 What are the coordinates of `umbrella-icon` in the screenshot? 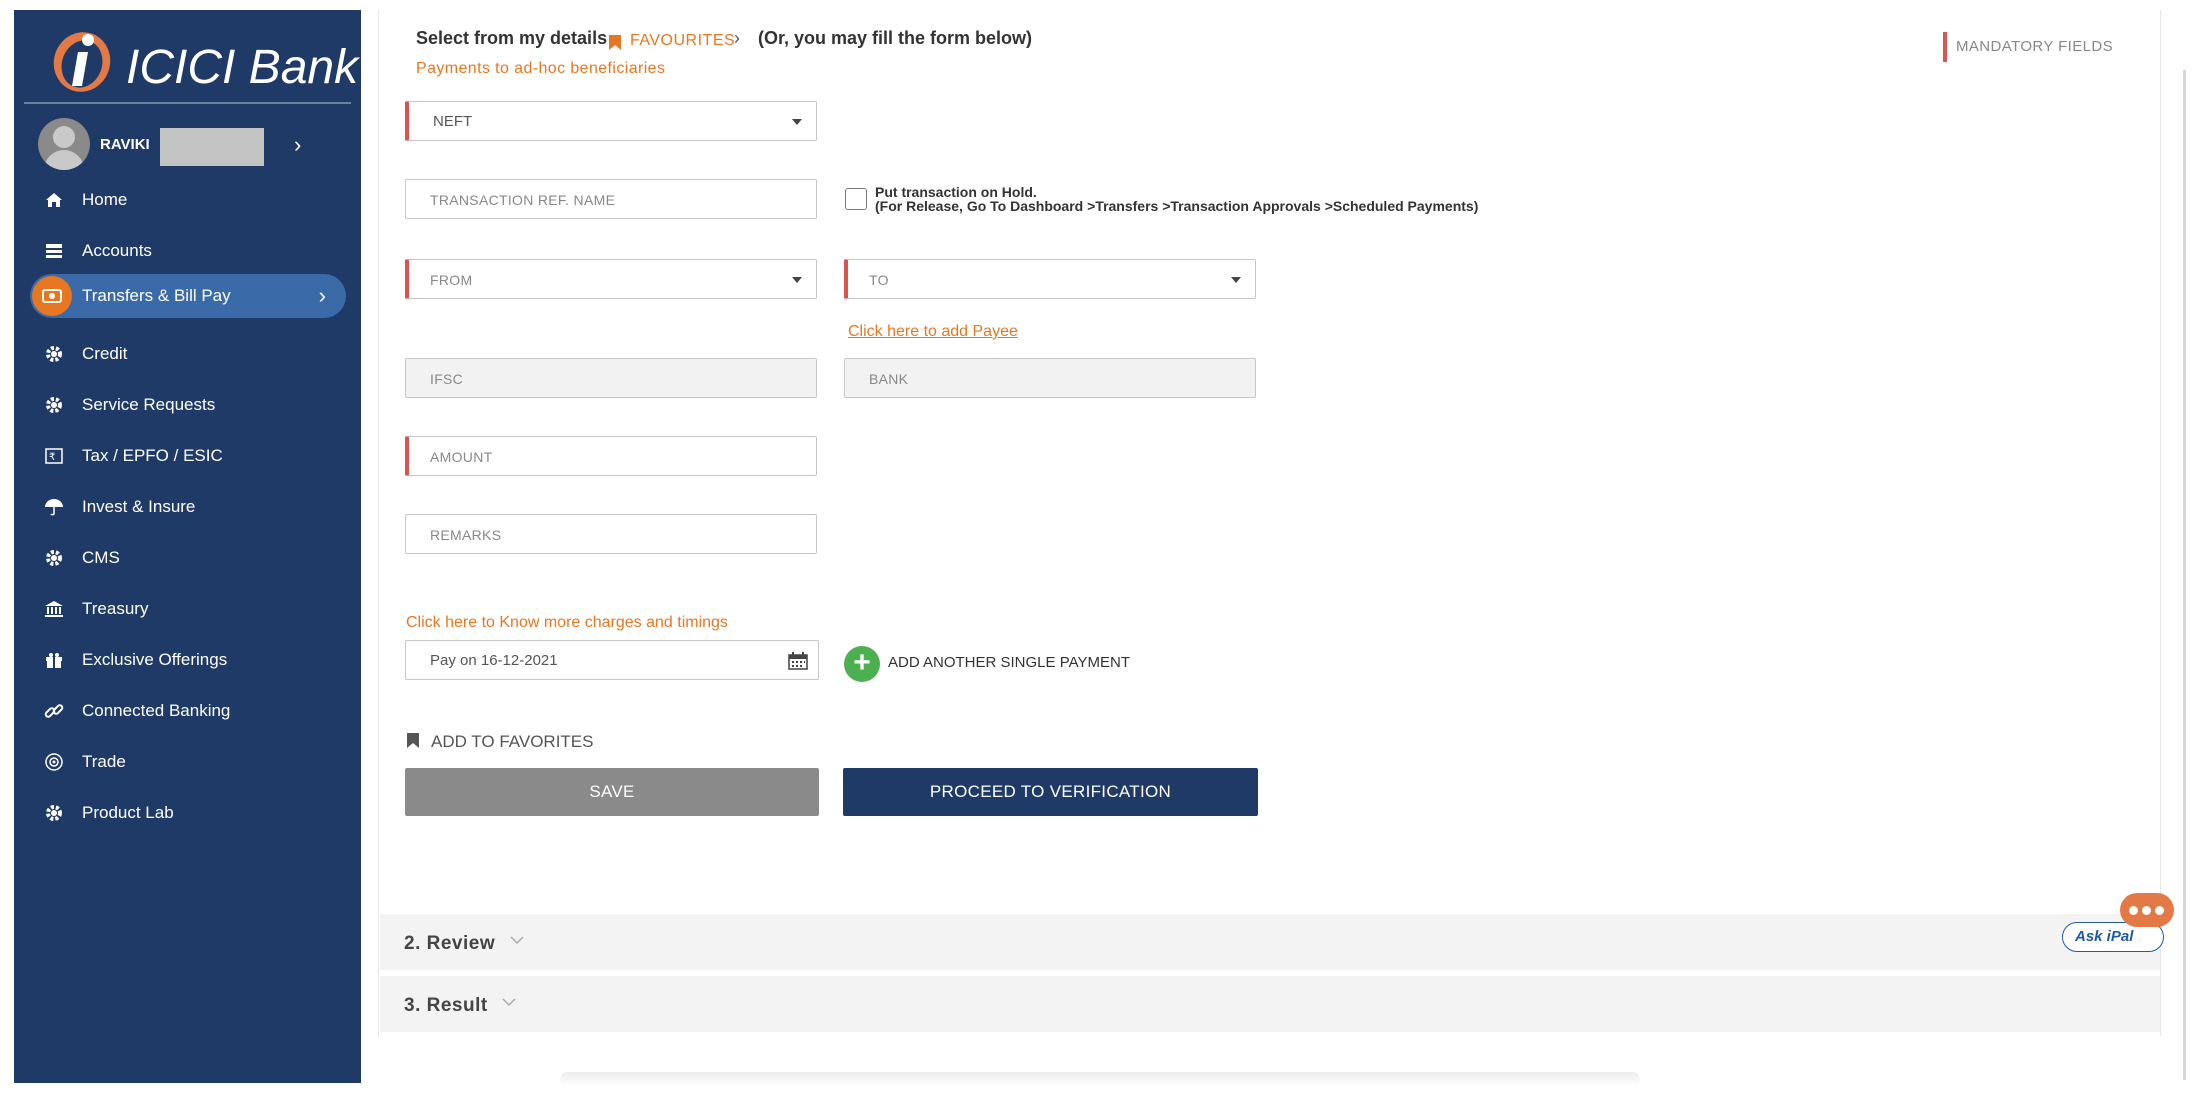 It's located at (54, 507).